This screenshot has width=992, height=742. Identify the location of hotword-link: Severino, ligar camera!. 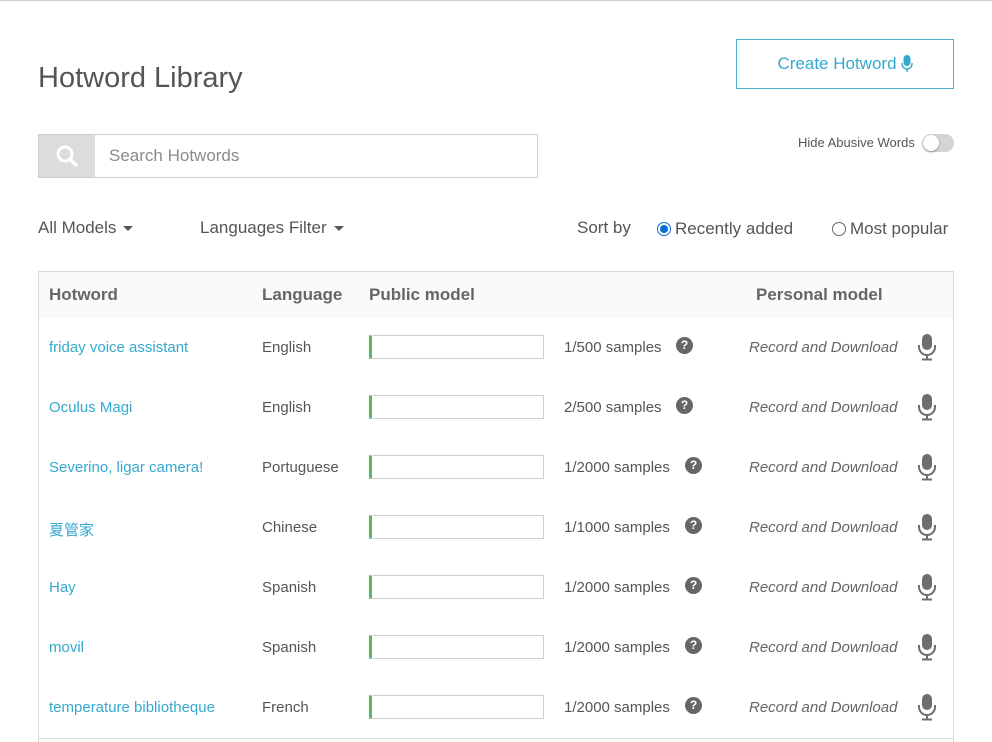
(126, 467).